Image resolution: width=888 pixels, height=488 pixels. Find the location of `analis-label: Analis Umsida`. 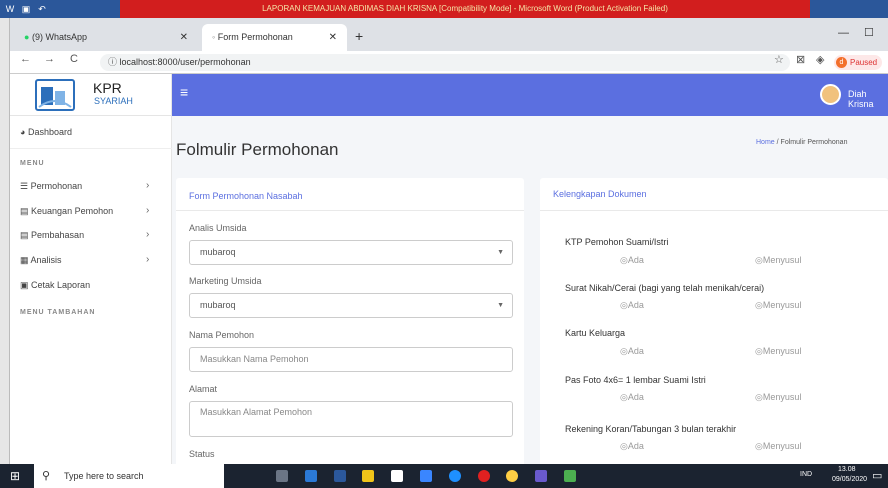

analis-label: Analis Umsida is located at coordinates (218, 228).